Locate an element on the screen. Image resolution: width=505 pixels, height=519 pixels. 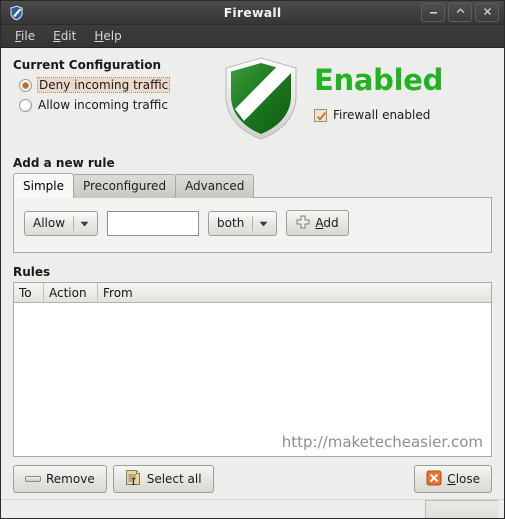
status-text-column: Enabled Firewall enabled is located at coordinates (371, 90).